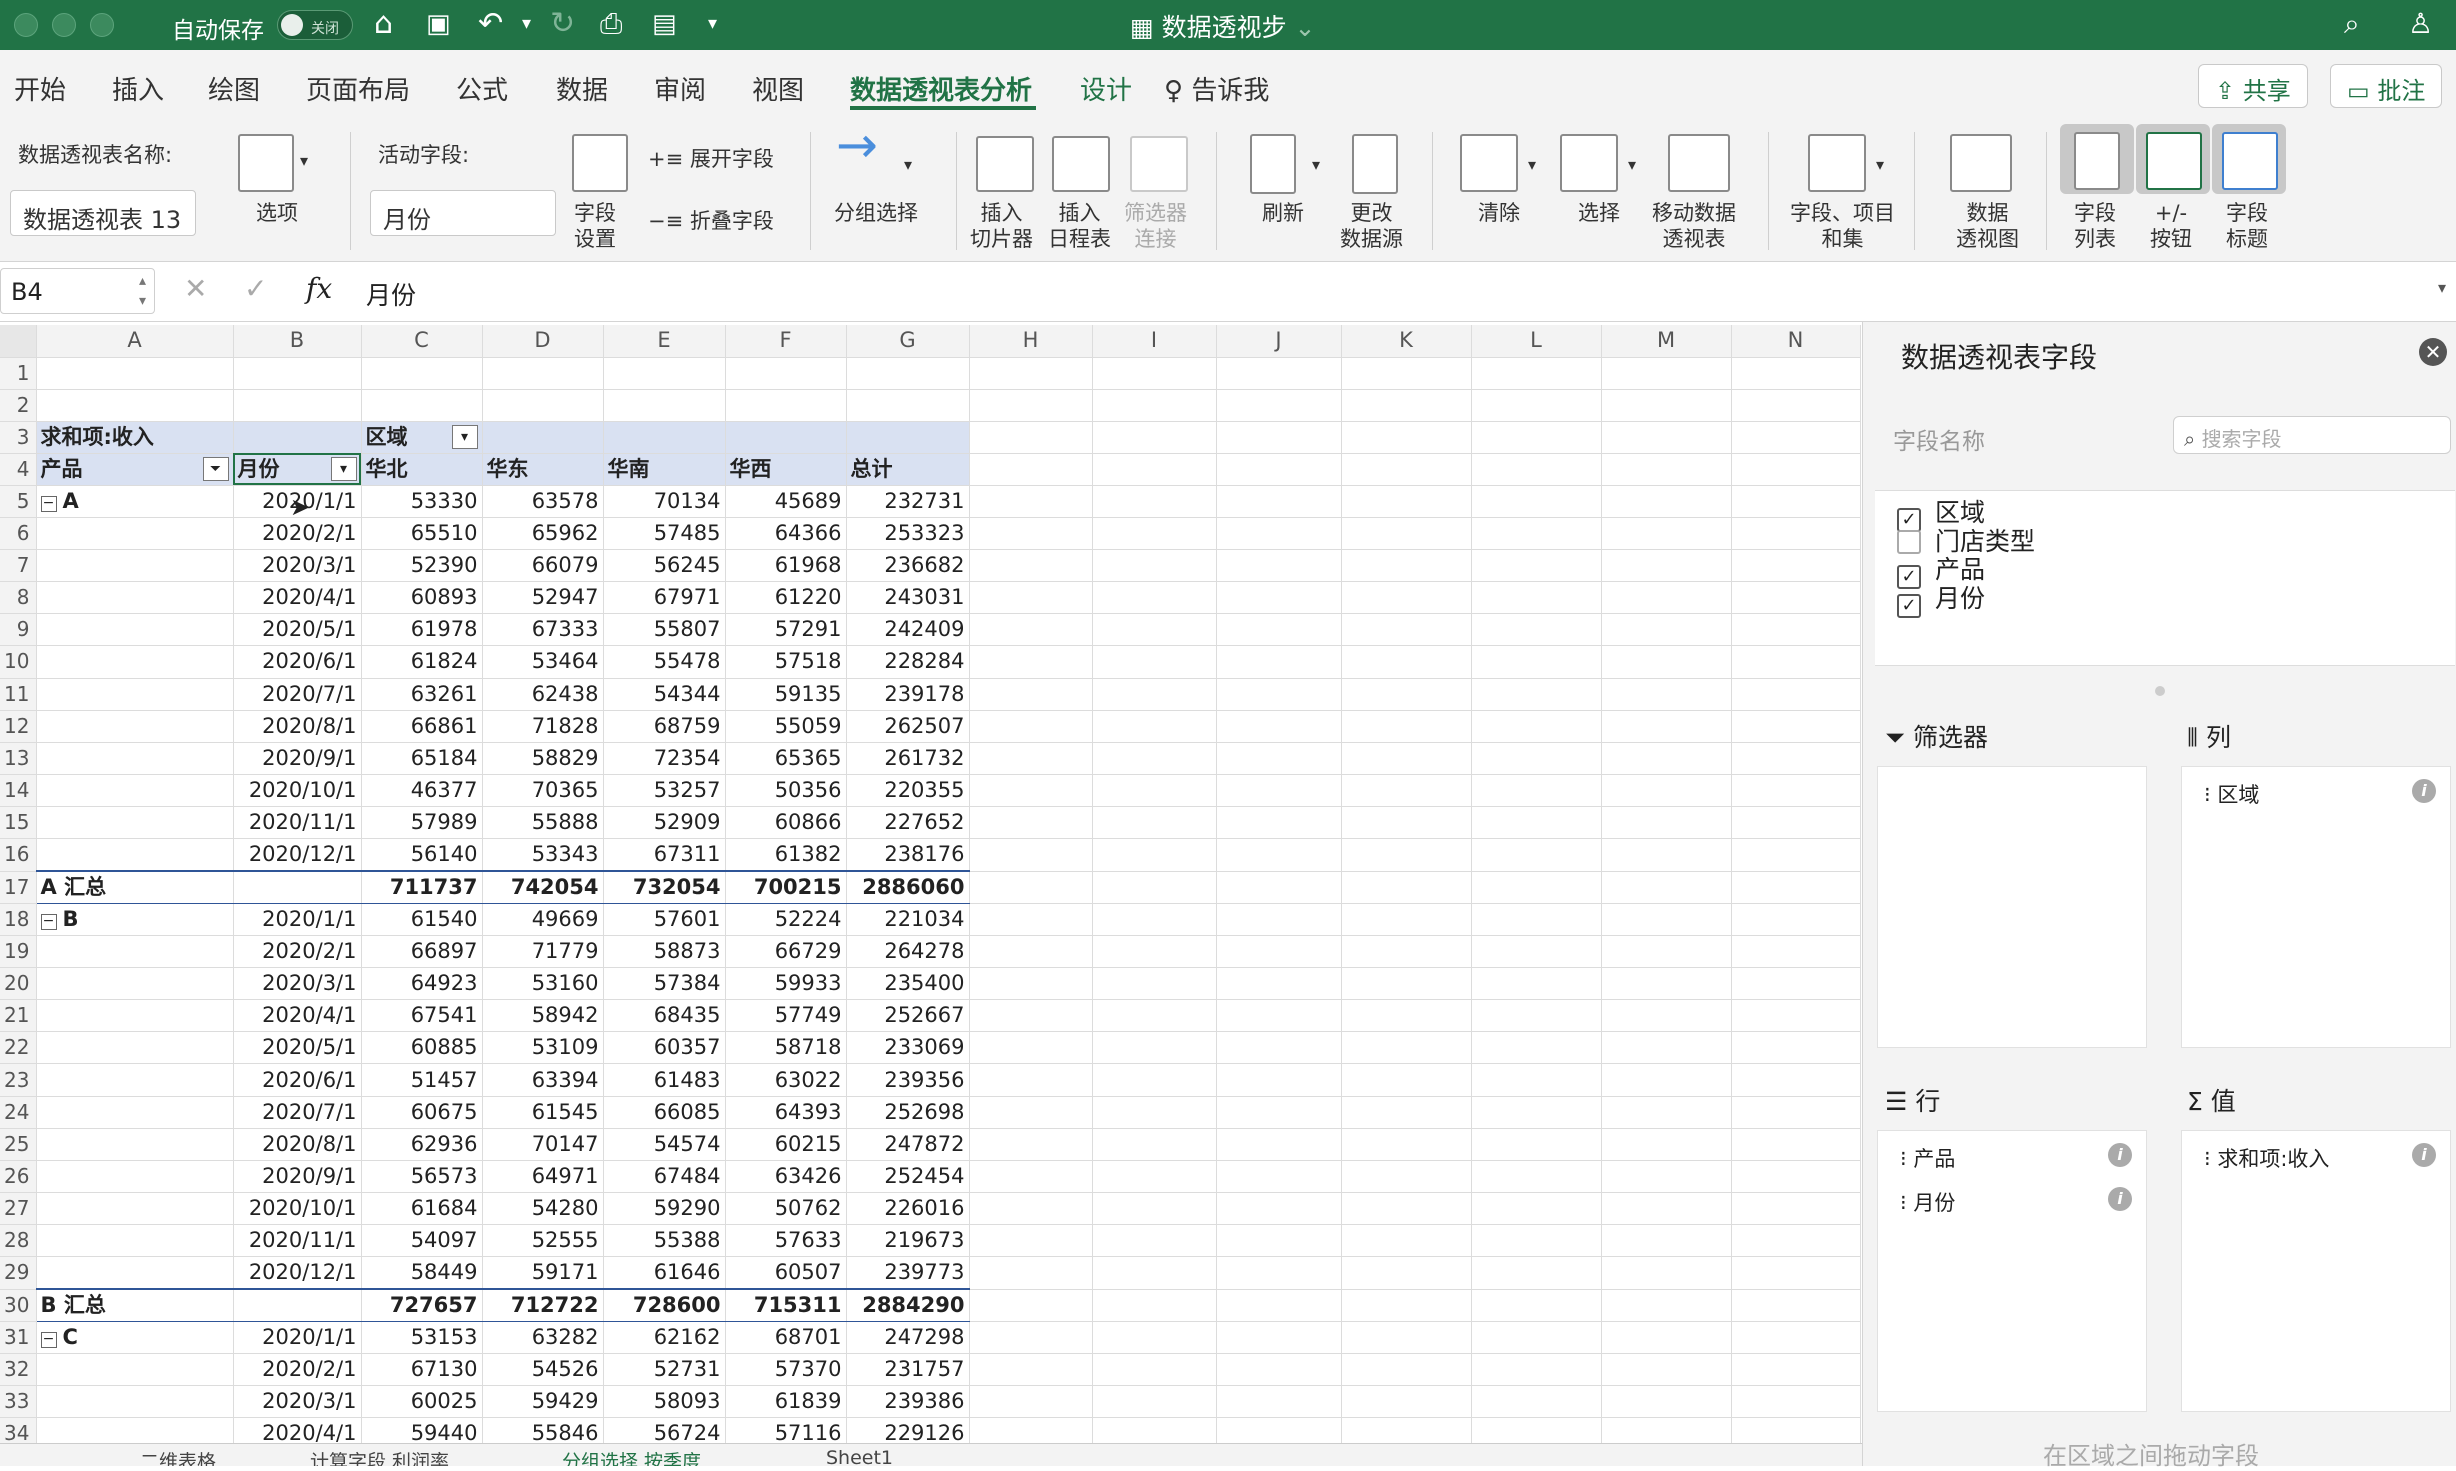 The height and width of the screenshot is (1471, 2456). Describe the element at coordinates (1666, 341) in the screenshot. I see `column-header-M: M` at that location.